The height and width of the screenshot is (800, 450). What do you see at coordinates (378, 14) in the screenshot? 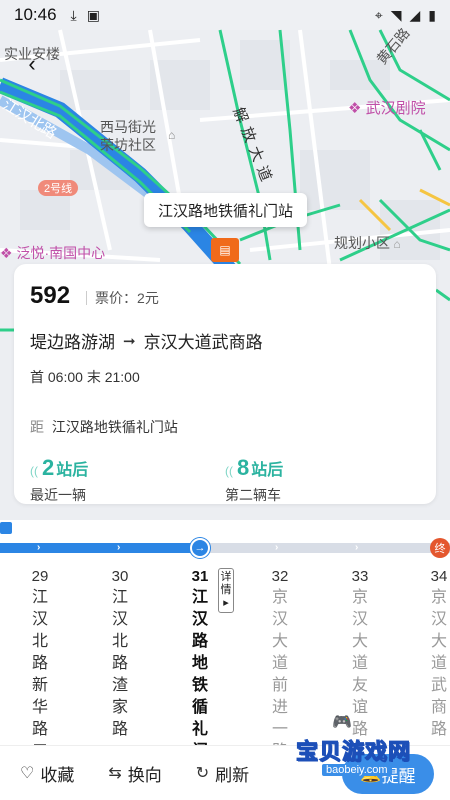
I see `location-icon: ⌖` at bounding box center [378, 14].